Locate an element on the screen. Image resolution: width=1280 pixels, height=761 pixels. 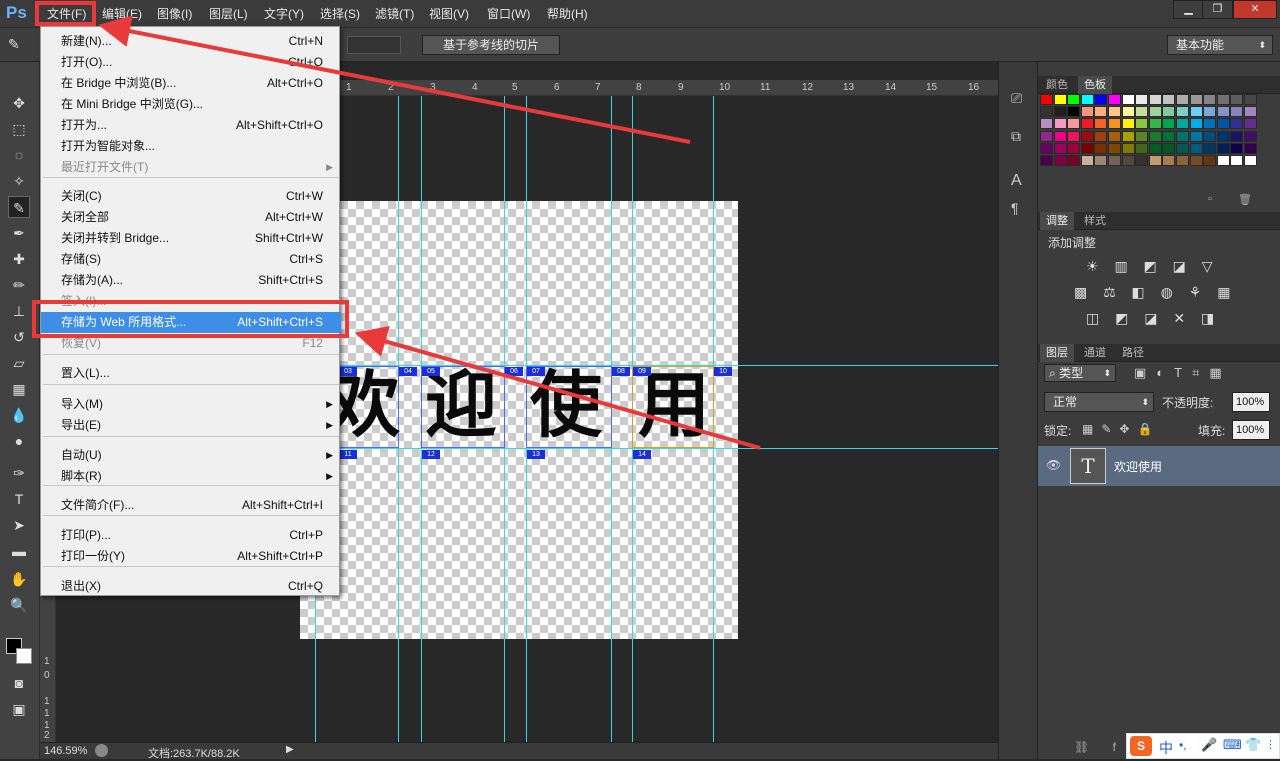
marquee-tool-icon: ⬚ is located at coordinates (19, 129).